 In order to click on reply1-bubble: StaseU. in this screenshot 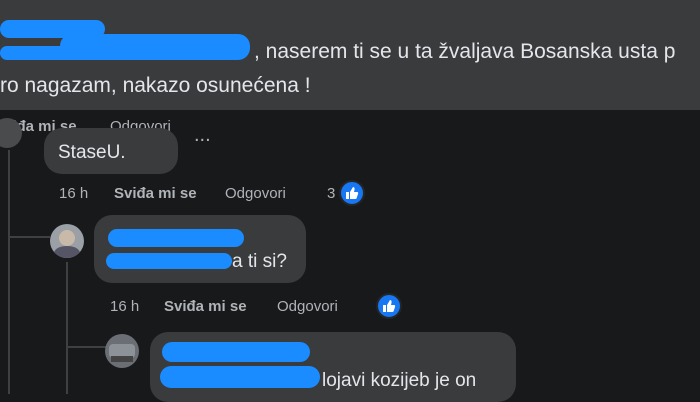, I will do `click(111, 151)`.